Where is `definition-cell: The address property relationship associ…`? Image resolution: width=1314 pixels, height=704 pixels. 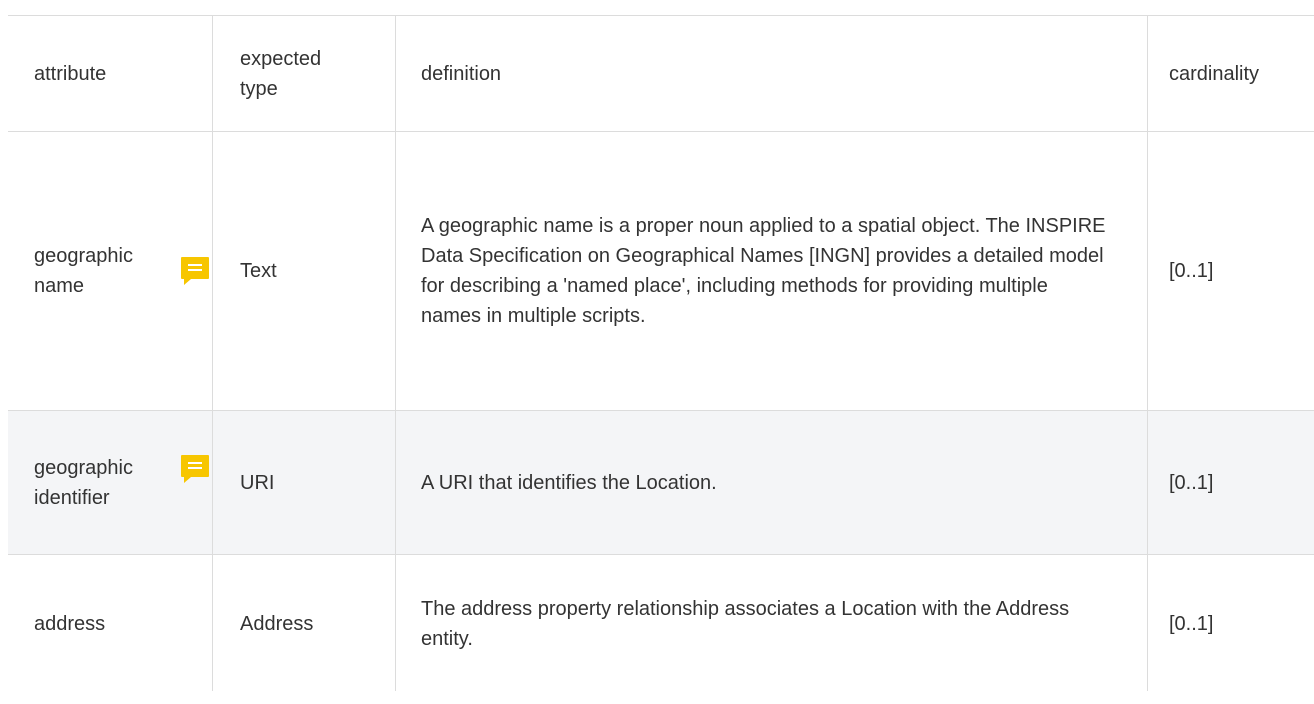
definition-cell: The address property relationship associ… is located at coordinates (745, 623).